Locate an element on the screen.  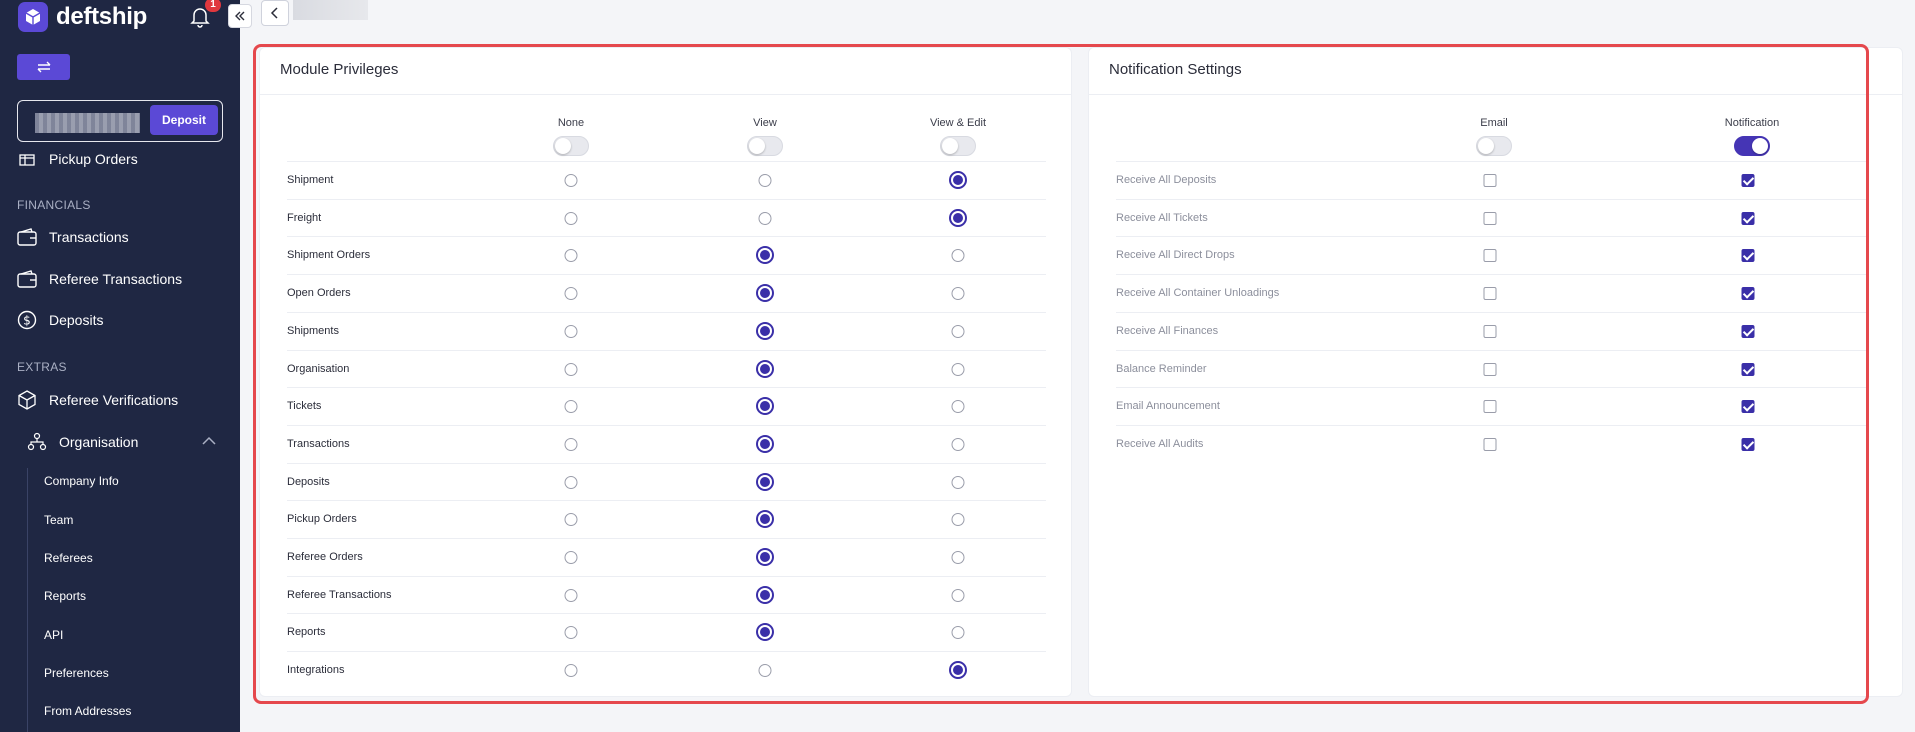
collapse-sidebar-button is located at coordinates (240, 16).